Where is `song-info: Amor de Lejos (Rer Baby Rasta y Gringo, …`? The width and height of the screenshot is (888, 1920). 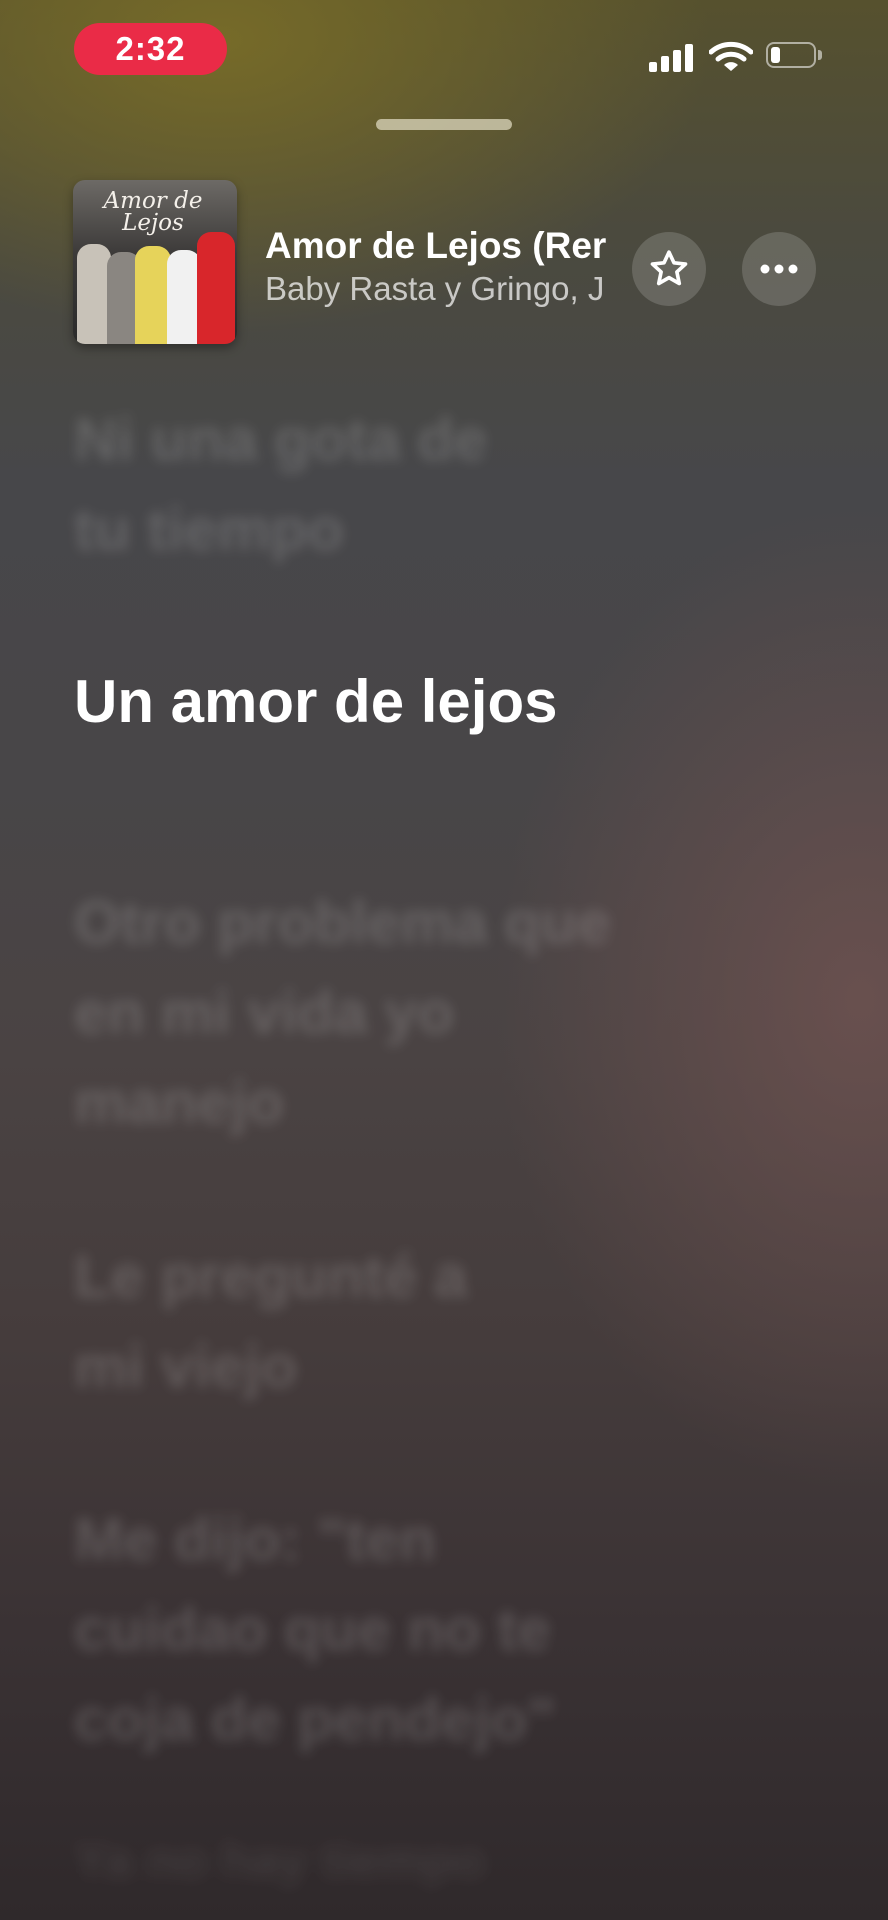
song-info: Amor de Lejos (Rer Baby Rasta y Gringo, … is located at coordinates (442, 267).